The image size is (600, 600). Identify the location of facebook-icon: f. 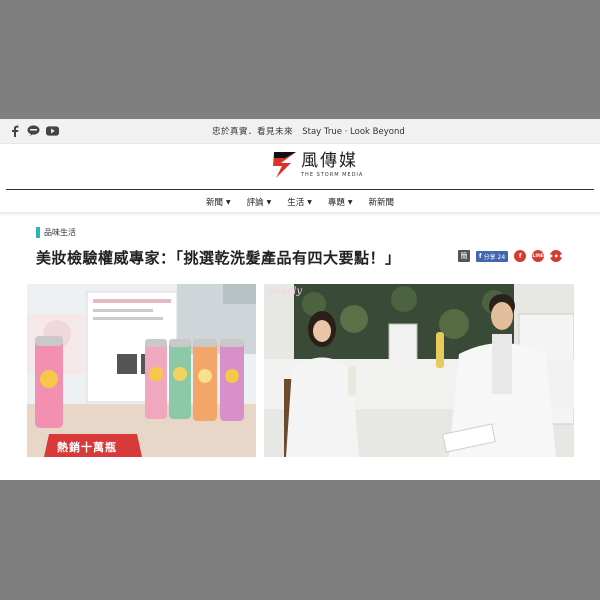
(480, 256).